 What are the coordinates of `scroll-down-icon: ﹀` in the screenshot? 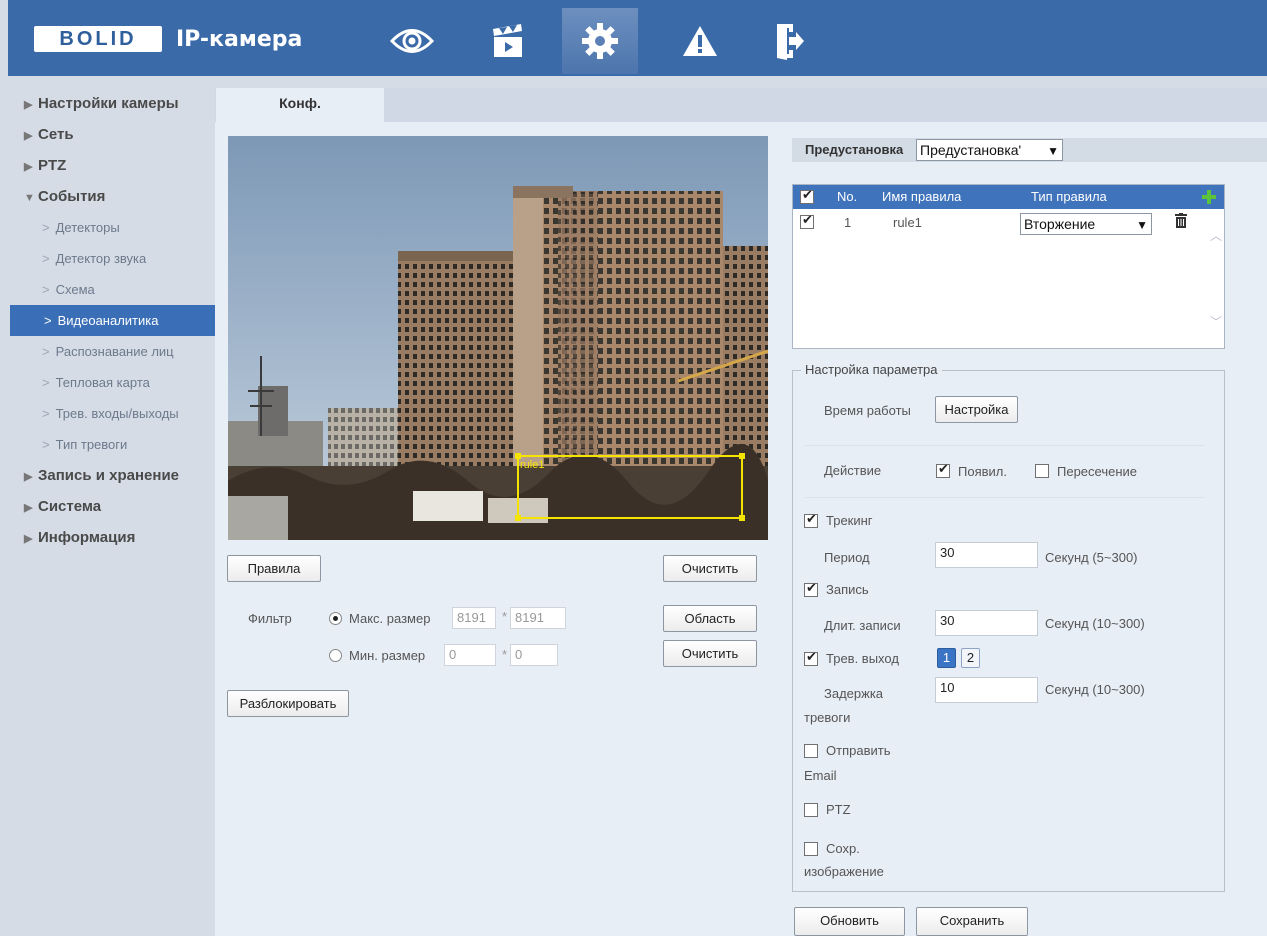 It's located at (1216, 321).